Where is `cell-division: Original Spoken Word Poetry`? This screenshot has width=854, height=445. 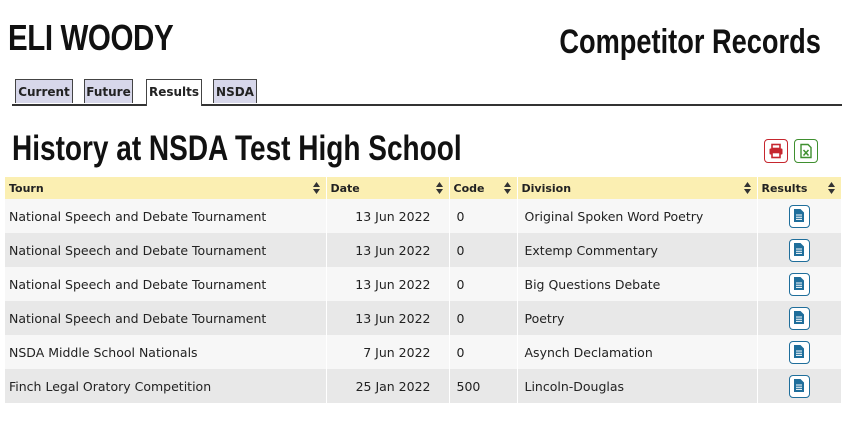
cell-division: Original Spoken Word Poetry is located at coordinates (637, 216).